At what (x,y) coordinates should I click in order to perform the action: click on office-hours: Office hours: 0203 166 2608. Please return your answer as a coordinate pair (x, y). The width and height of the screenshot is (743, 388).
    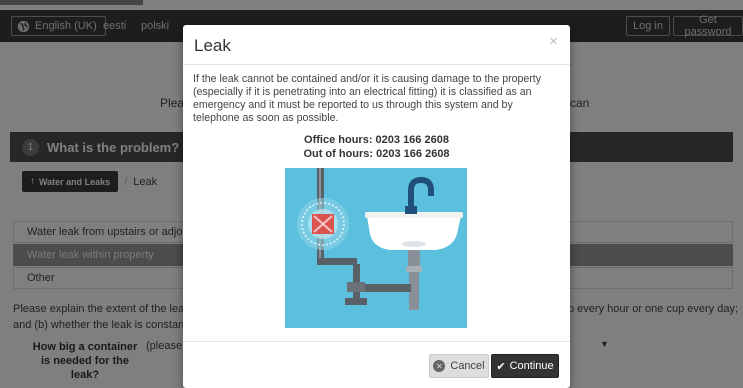
    Looking at the image, I should click on (376, 140).